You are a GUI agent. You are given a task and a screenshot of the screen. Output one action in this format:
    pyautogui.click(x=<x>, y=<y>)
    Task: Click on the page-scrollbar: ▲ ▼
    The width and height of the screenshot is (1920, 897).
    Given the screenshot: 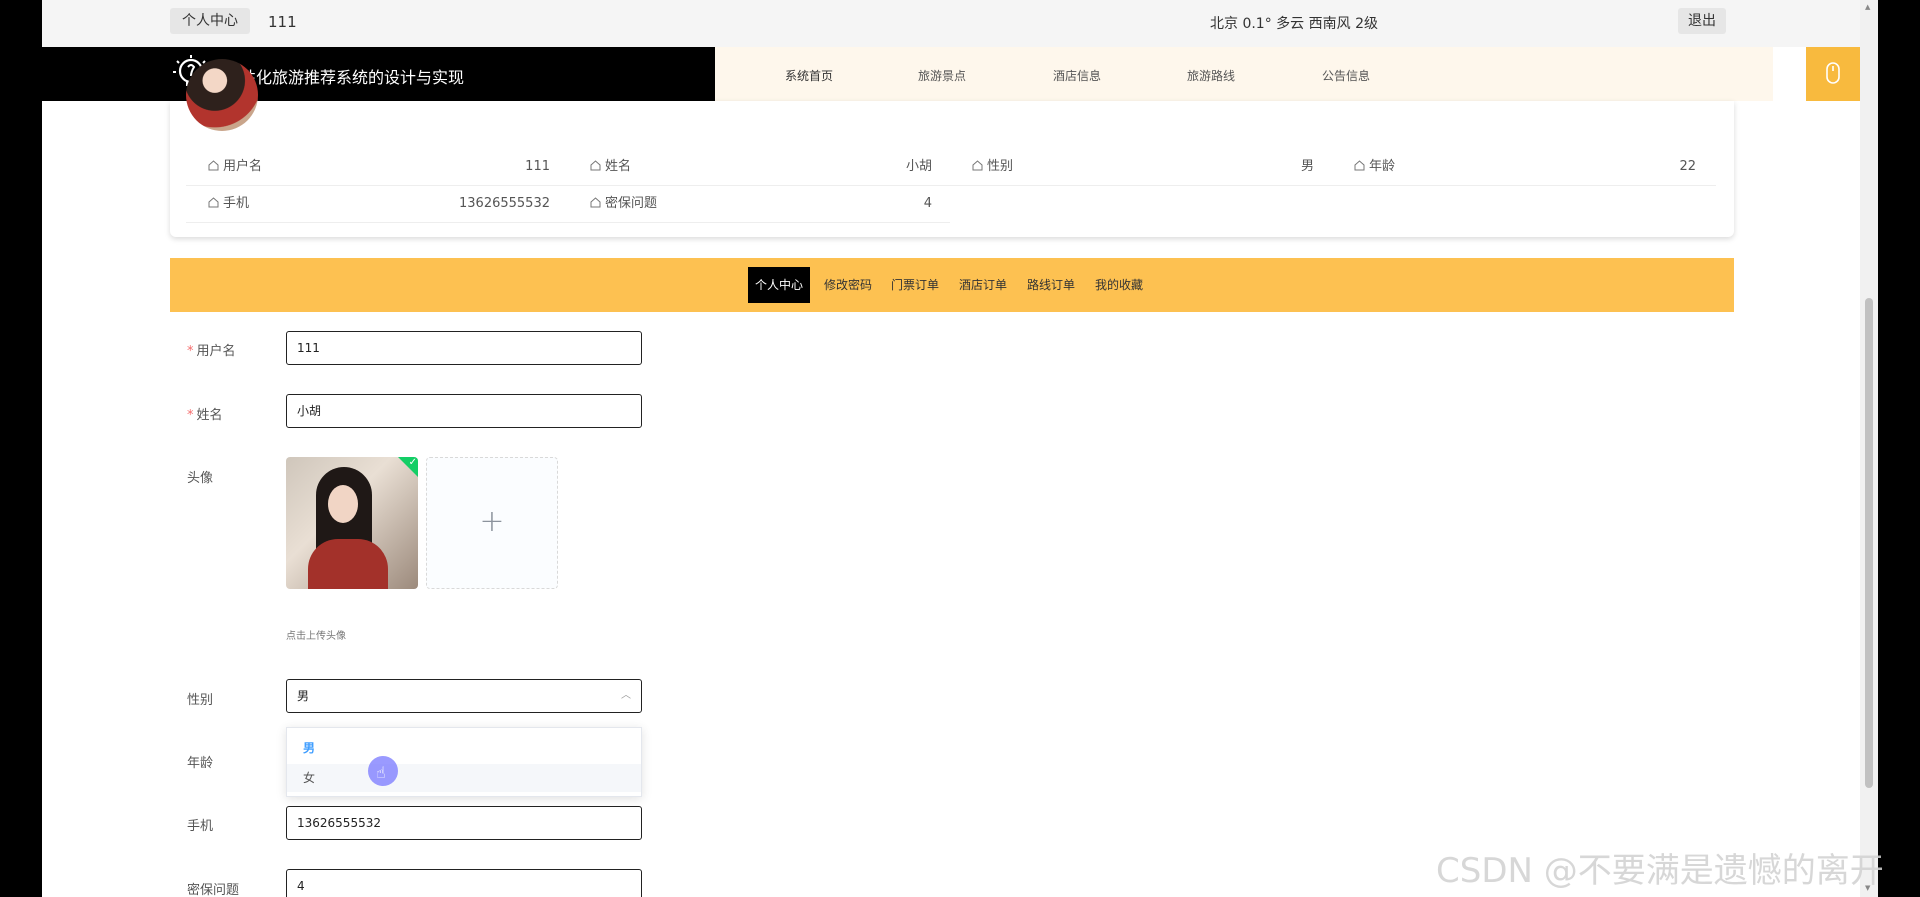 What is the action you would take?
    pyautogui.click(x=1869, y=448)
    